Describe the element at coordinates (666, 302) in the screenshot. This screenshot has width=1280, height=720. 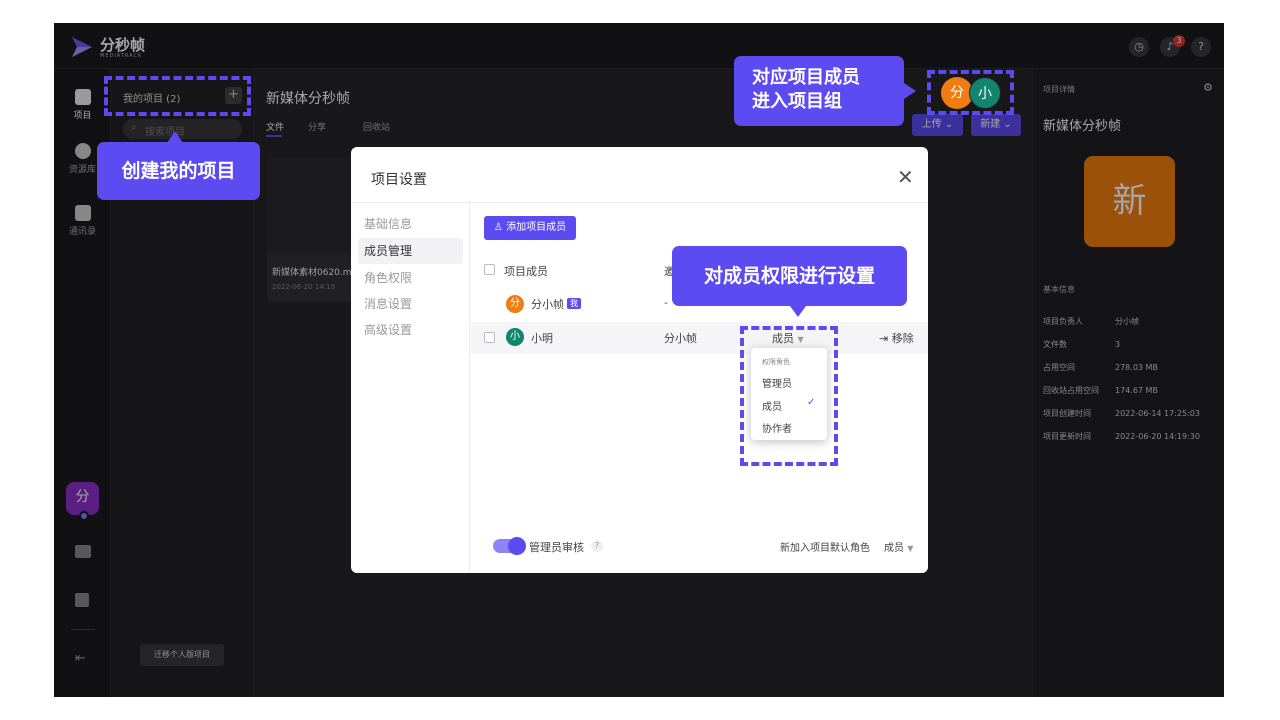
I see `member-inviter: -` at that location.